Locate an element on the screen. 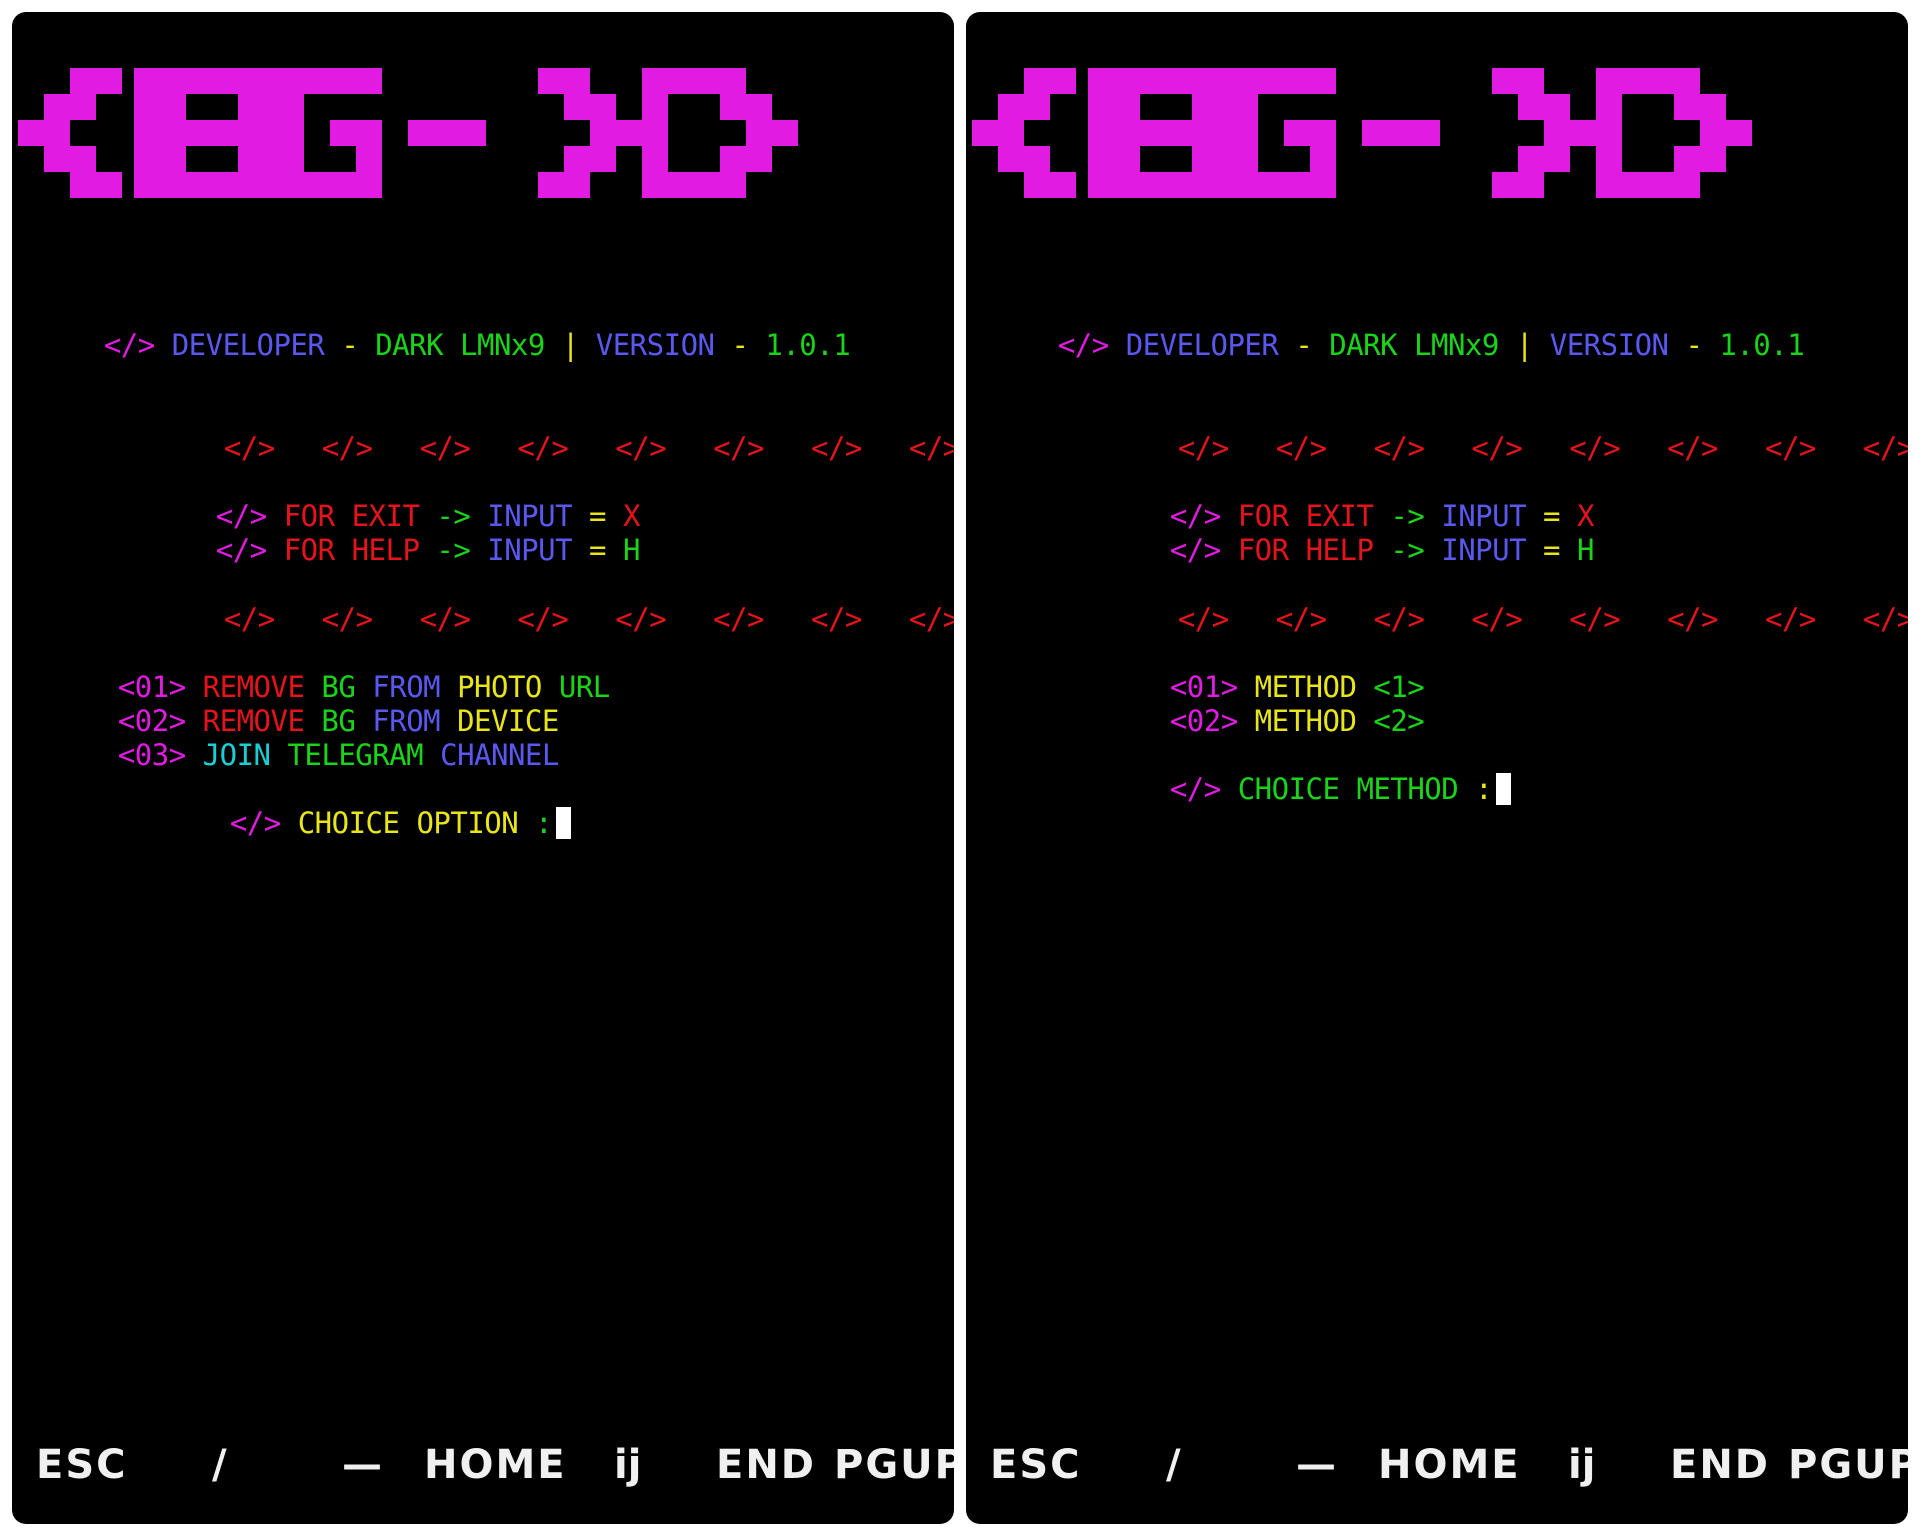 This screenshot has width=1920, height=1536. help-key: H is located at coordinates (631, 550).